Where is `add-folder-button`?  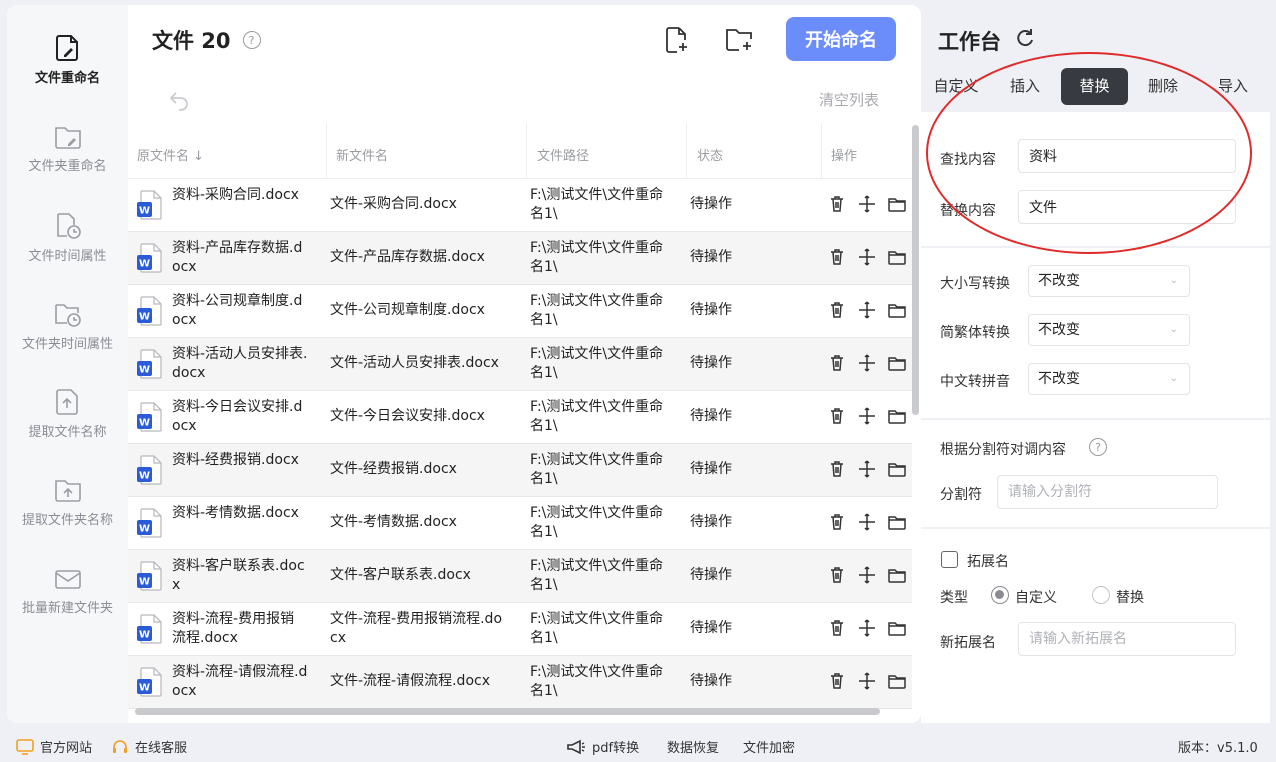
add-folder-button is located at coordinates (740, 40).